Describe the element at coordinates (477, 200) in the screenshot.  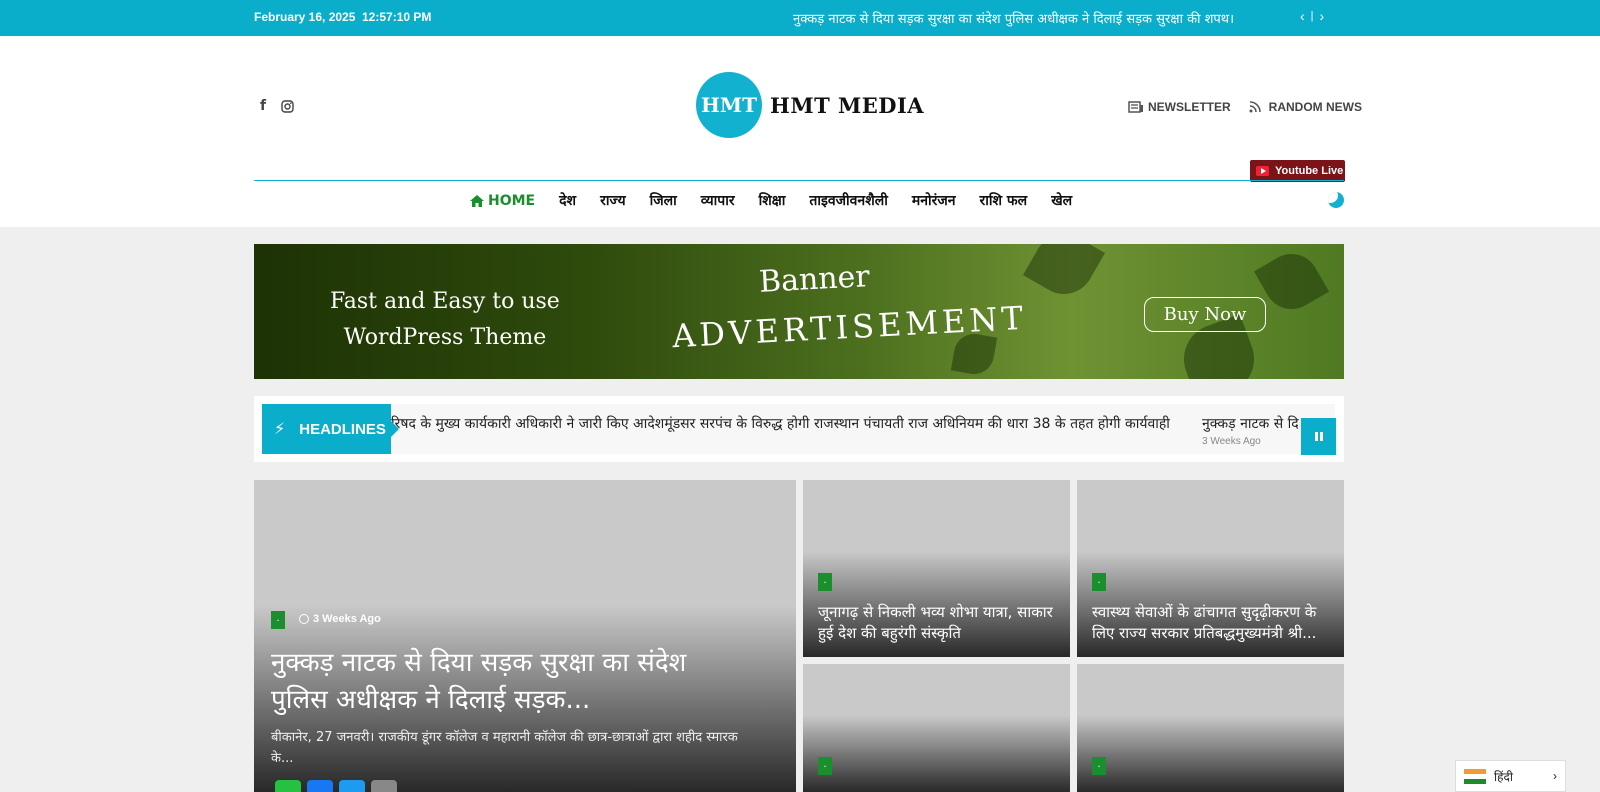
I see `home-icon` at that location.